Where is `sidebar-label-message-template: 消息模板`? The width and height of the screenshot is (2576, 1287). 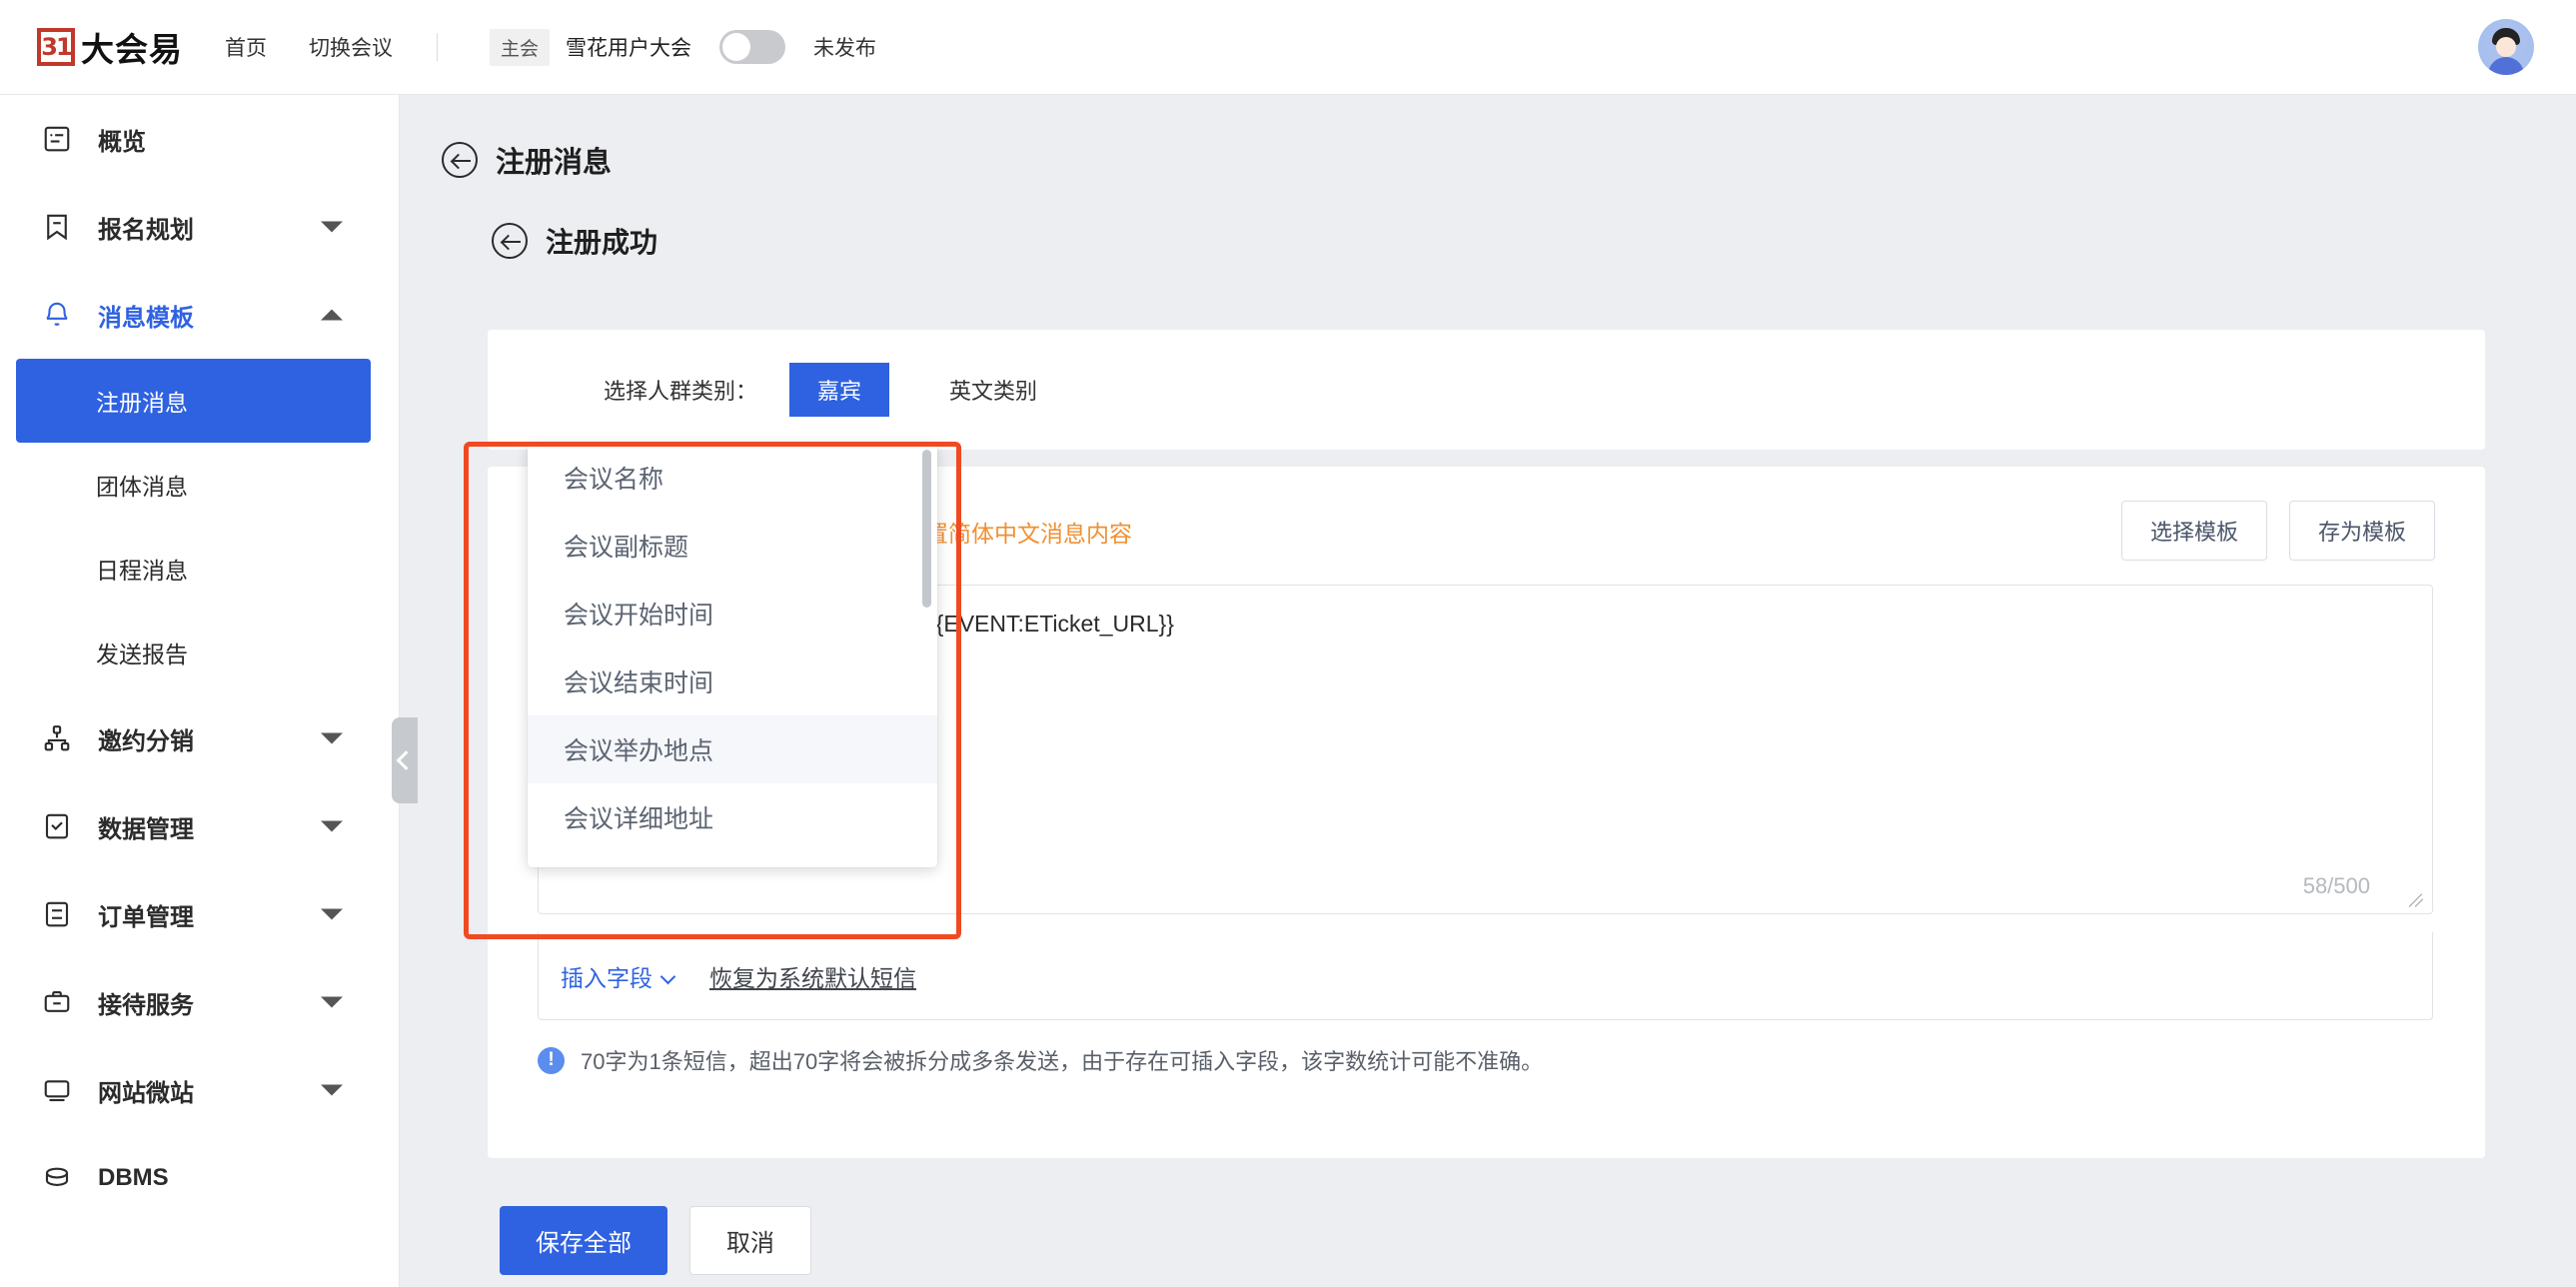
sidebar-label-message-template: 消息模板 is located at coordinates (146, 318).